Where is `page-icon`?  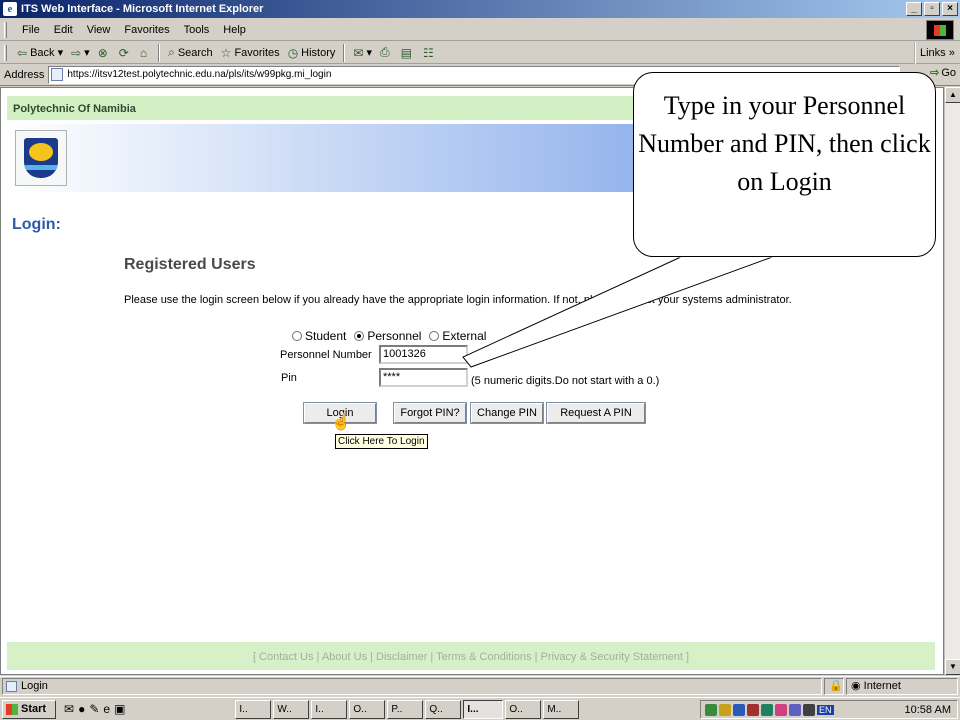 page-icon is located at coordinates (57, 74).